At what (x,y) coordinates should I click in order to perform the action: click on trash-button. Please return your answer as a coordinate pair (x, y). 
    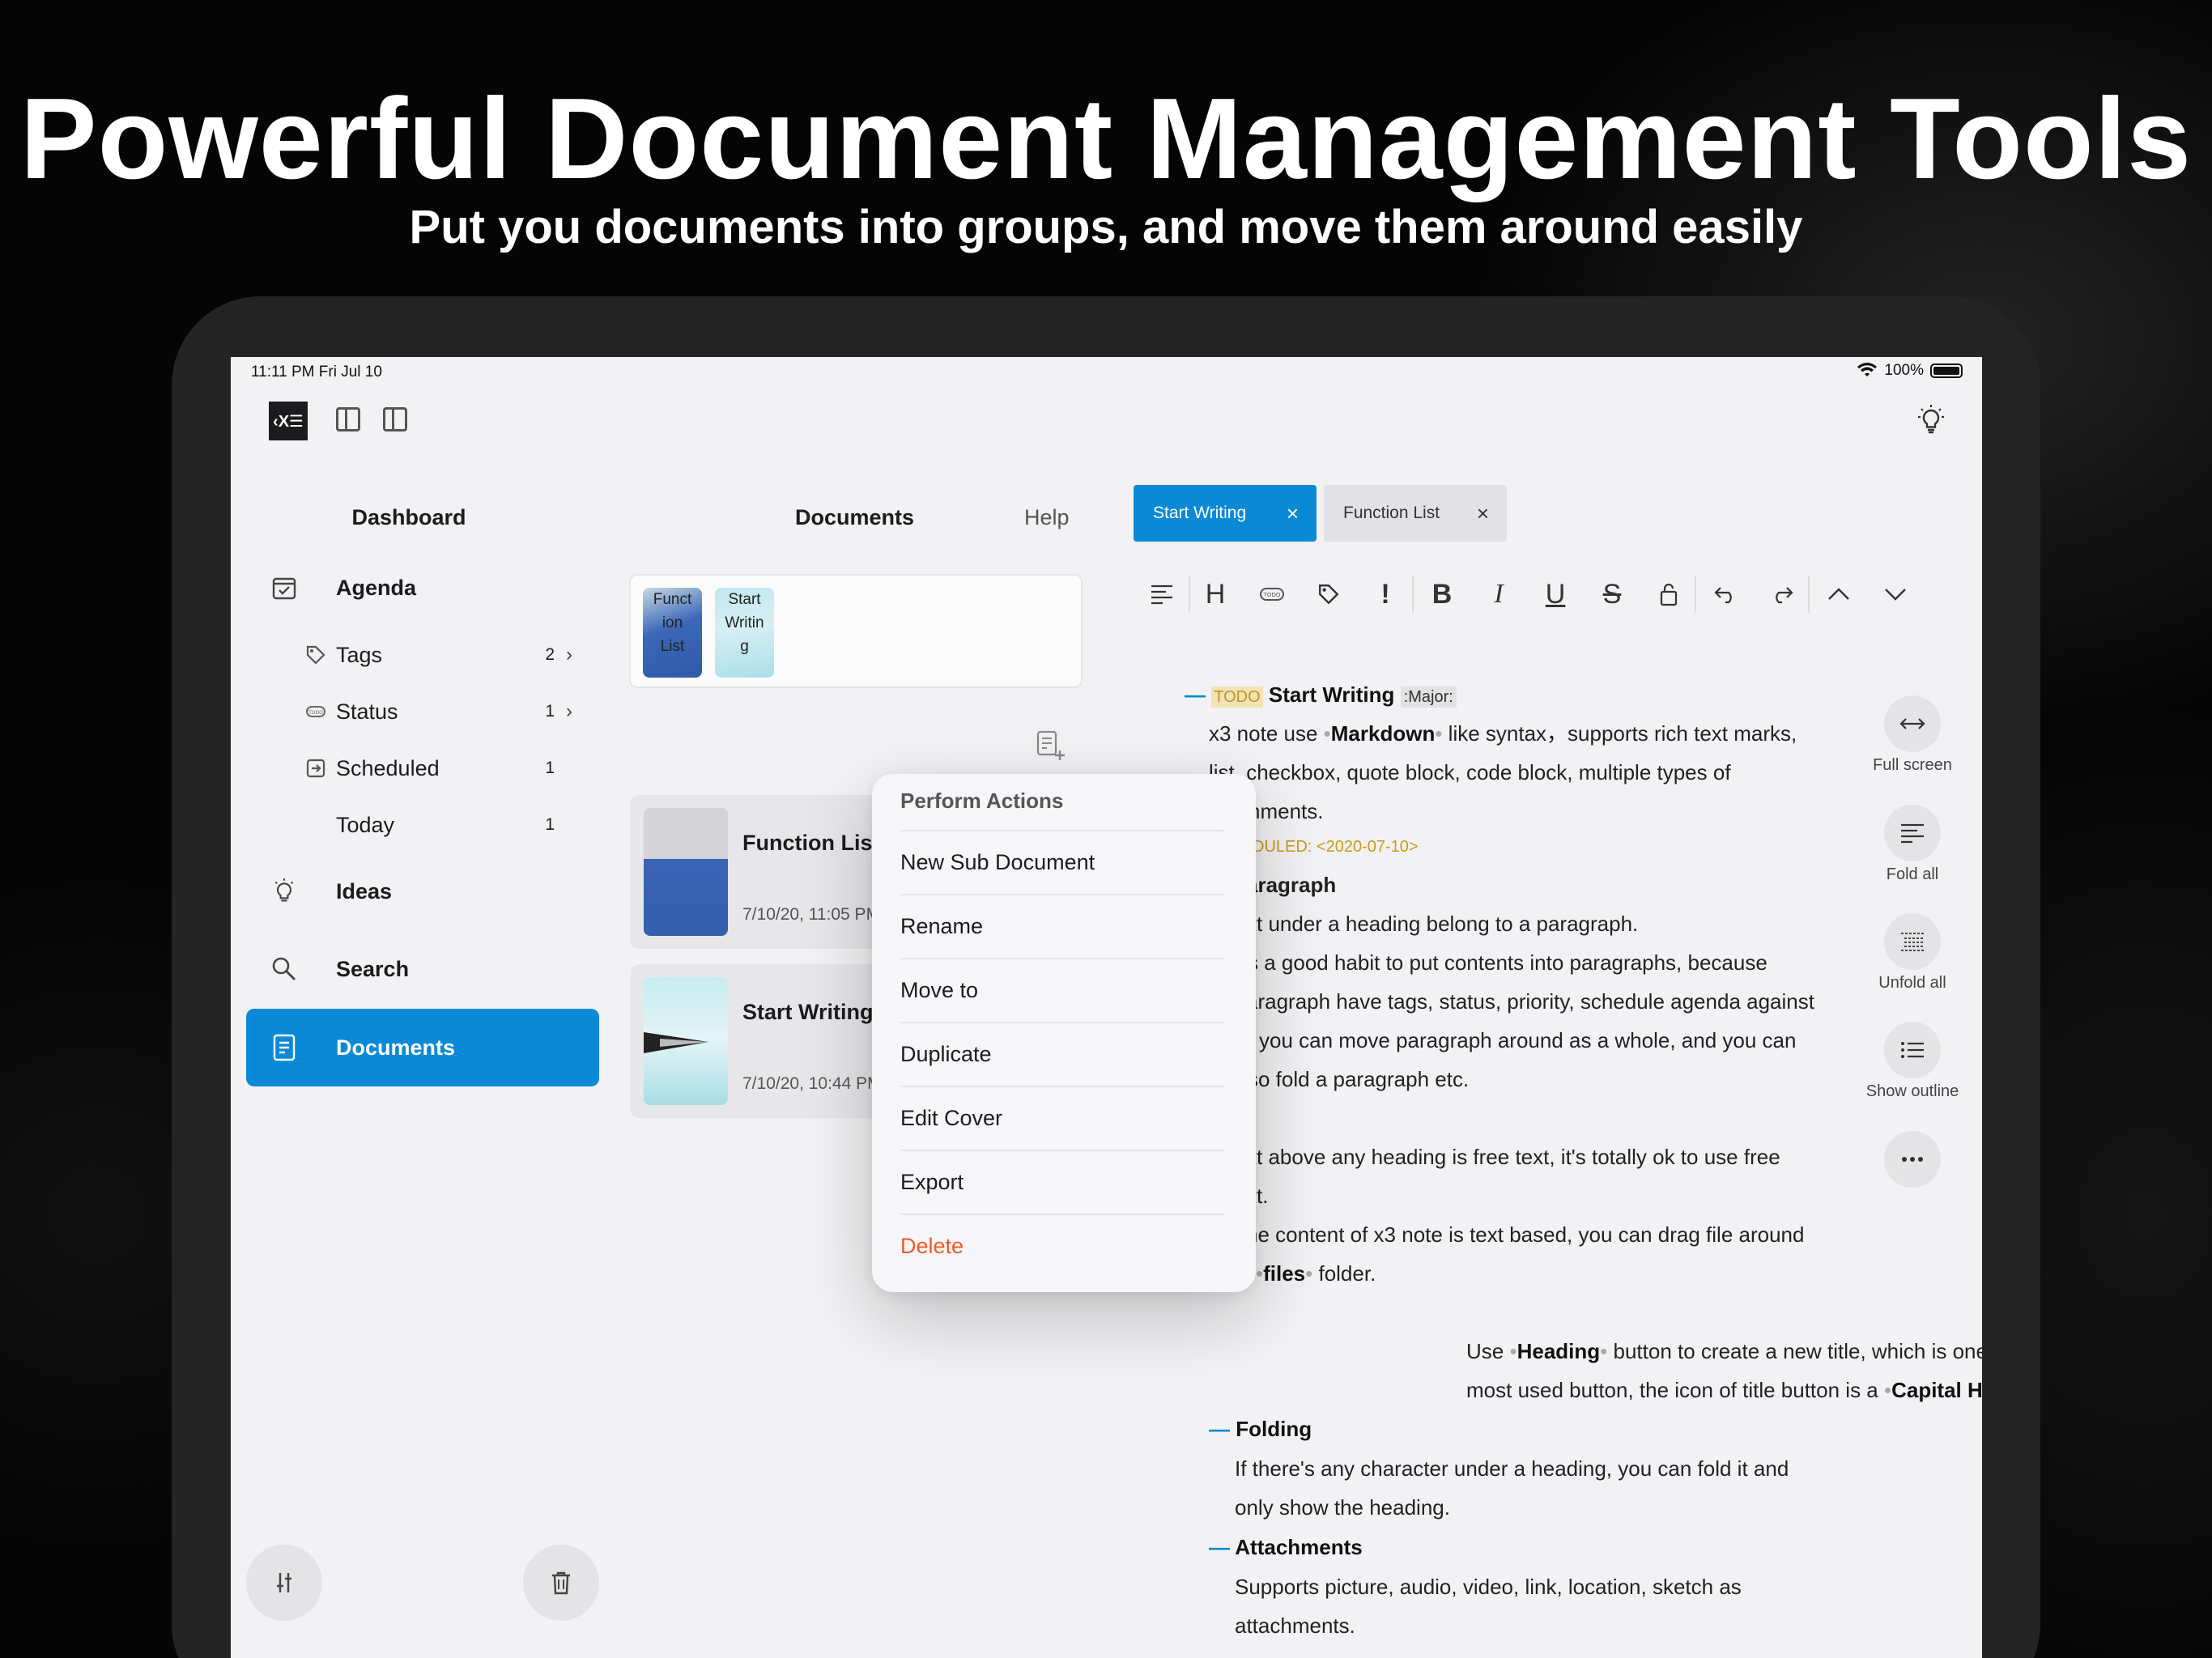
    Looking at the image, I should click on (561, 1583).